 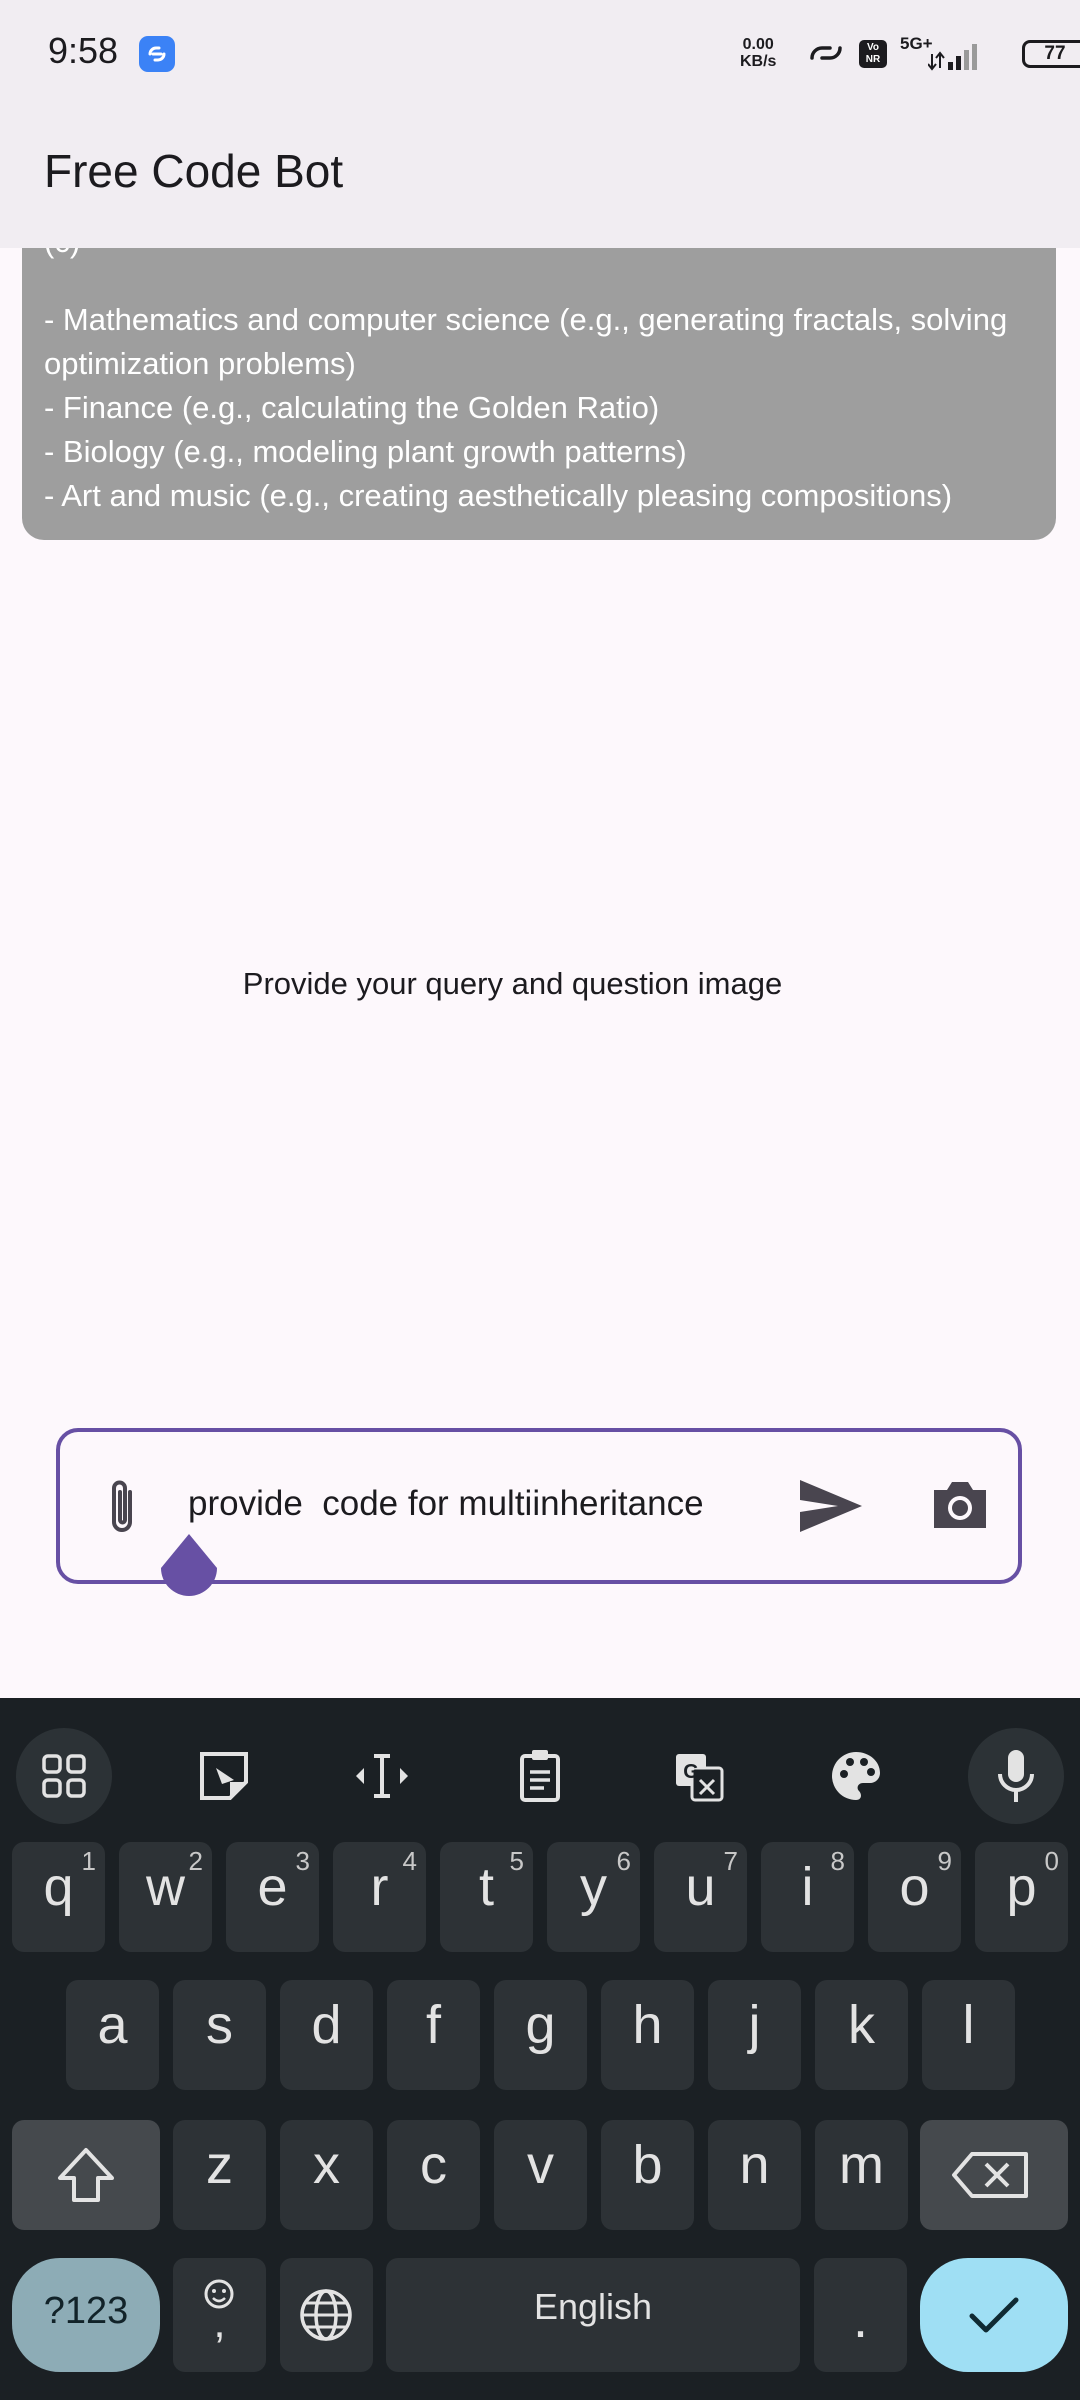 What do you see at coordinates (219, 2175) in the screenshot?
I see `key-z: z` at bounding box center [219, 2175].